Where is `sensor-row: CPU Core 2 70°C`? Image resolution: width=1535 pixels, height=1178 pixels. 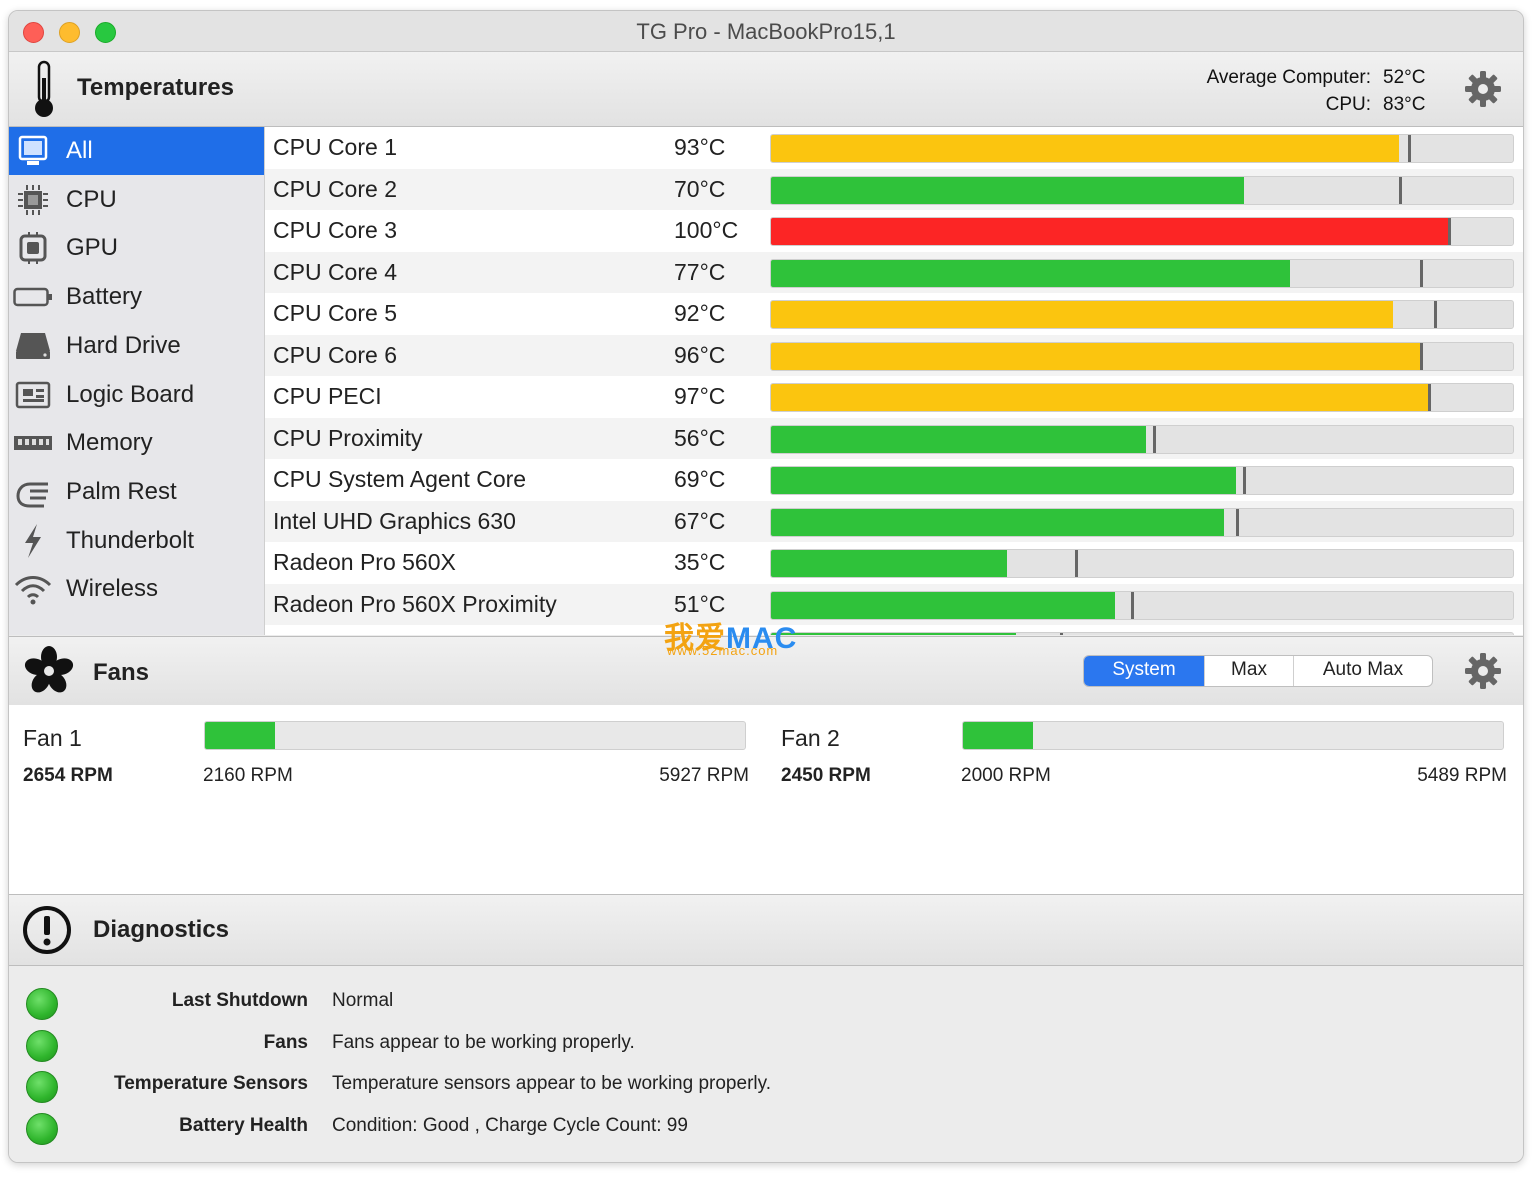
sensor-row: CPU Core 2 70°C is located at coordinates (894, 189).